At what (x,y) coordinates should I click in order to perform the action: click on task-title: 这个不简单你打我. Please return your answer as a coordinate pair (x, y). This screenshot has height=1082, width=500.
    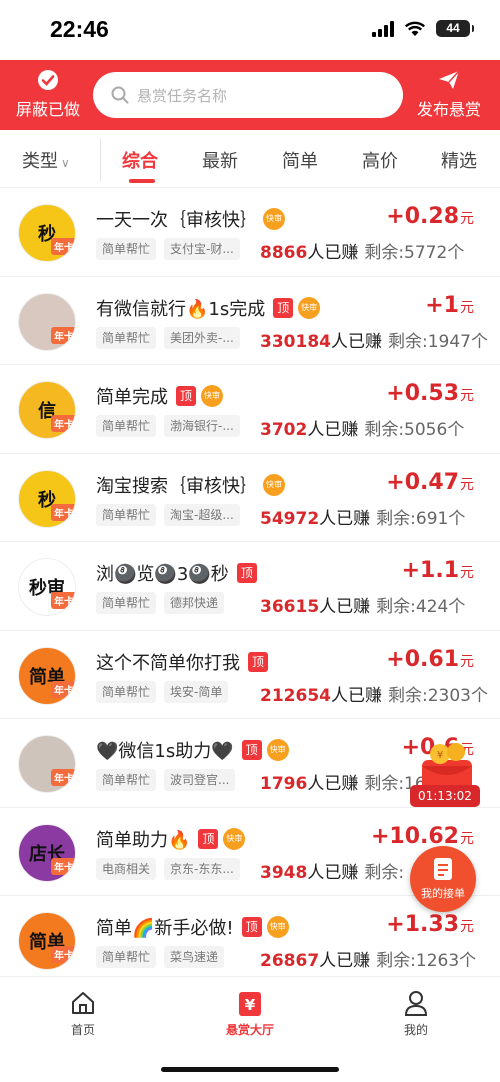
    Looking at the image, I should click on (168, 663).